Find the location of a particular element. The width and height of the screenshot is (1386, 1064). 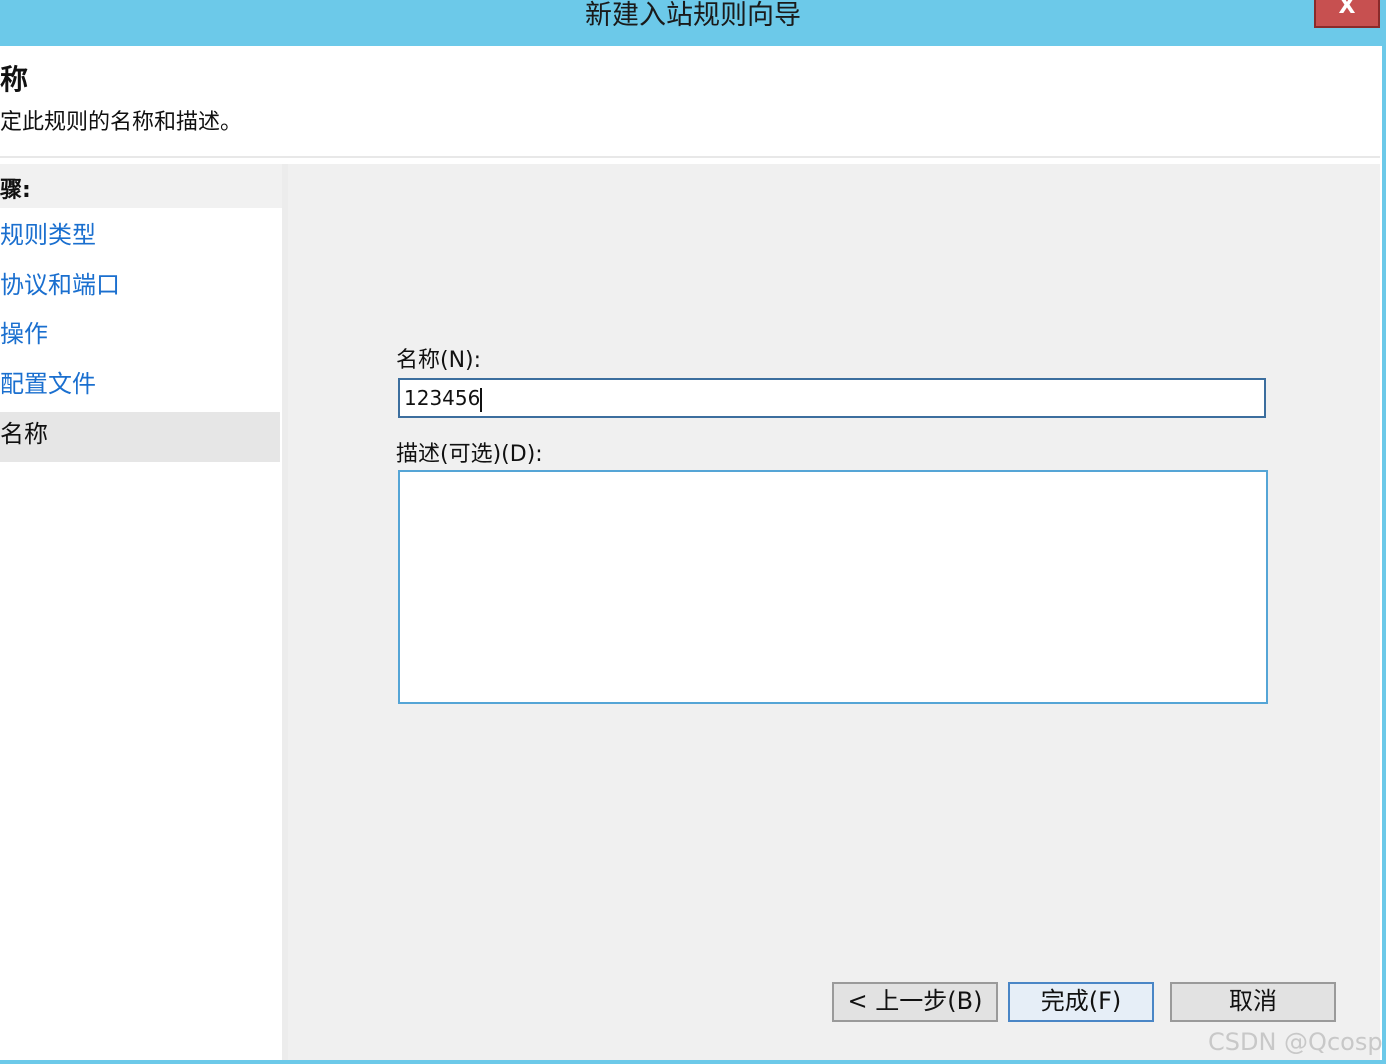

name-input-value: 123456 is located at coordinates (442, 398).